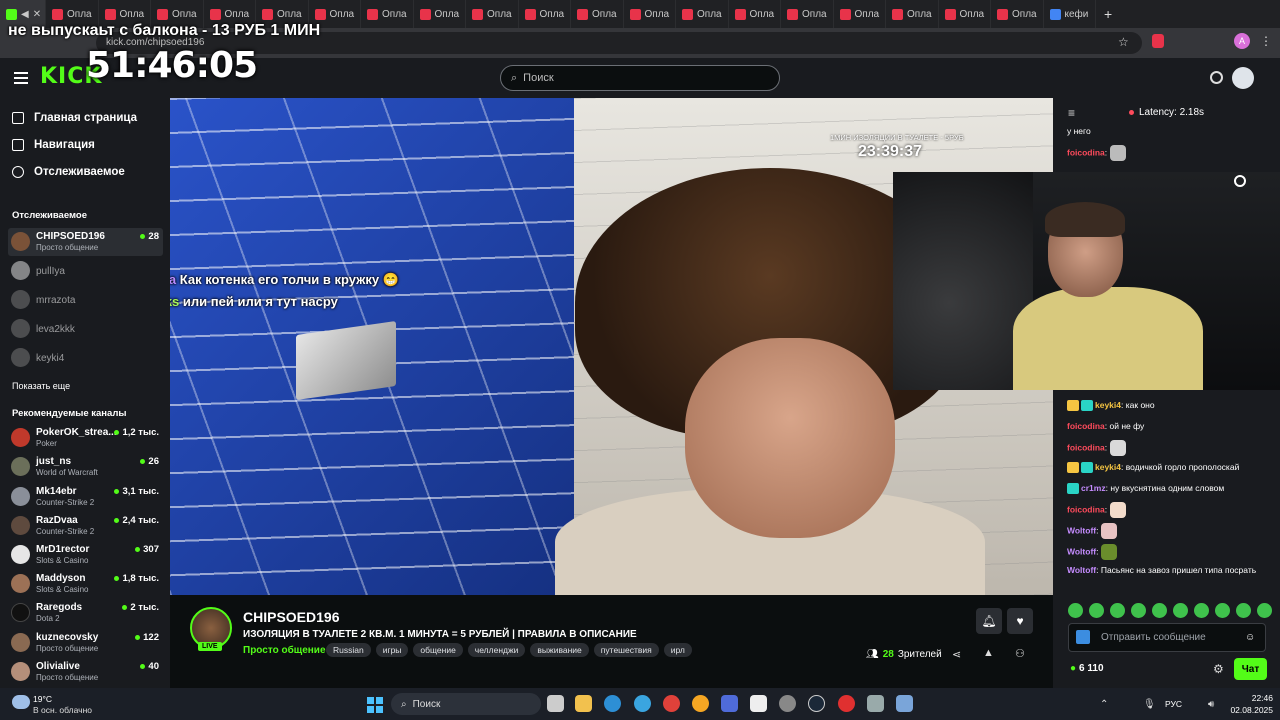  What do you see at coordinates (989, 621) in the screenshot?
I see `notify-bell-button: 🔔︎` at bounding box center [989, 621].